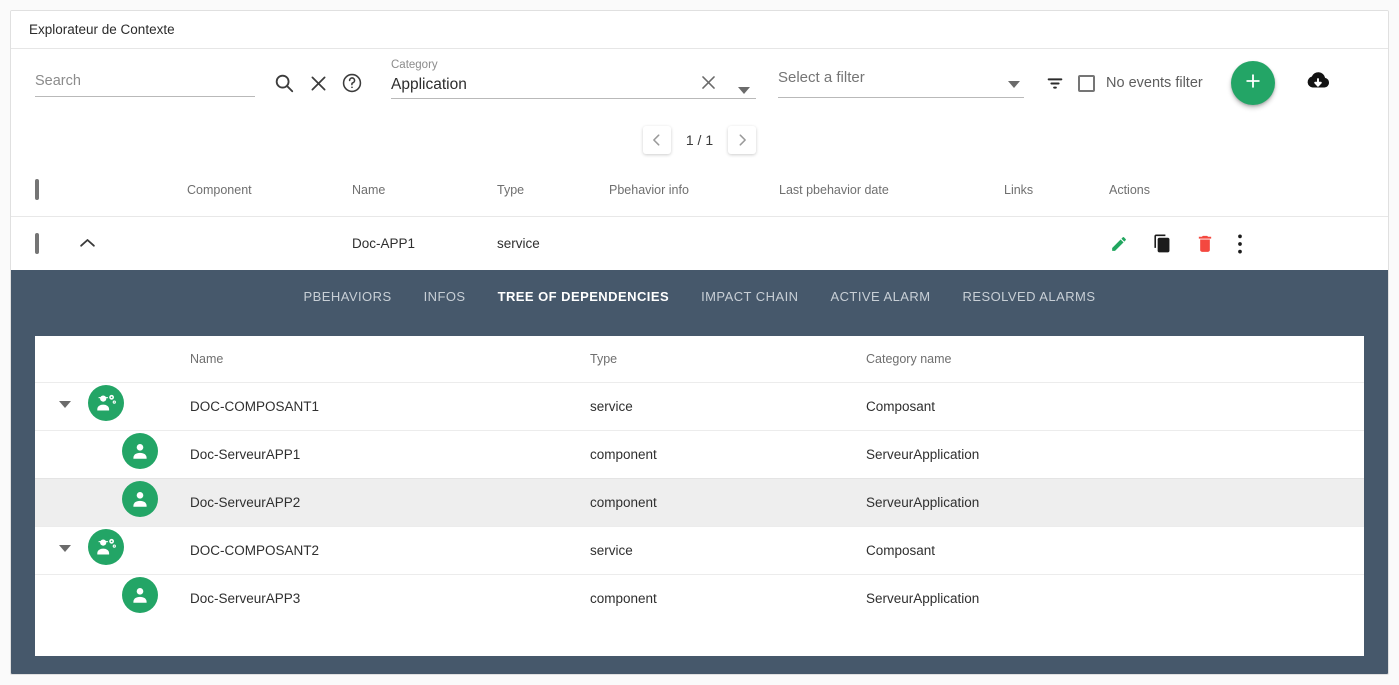  What do you see at coordinates (445, 296) in the screenshot?
I see `tab-infos: INFOS` at bounding box center [445, 296].